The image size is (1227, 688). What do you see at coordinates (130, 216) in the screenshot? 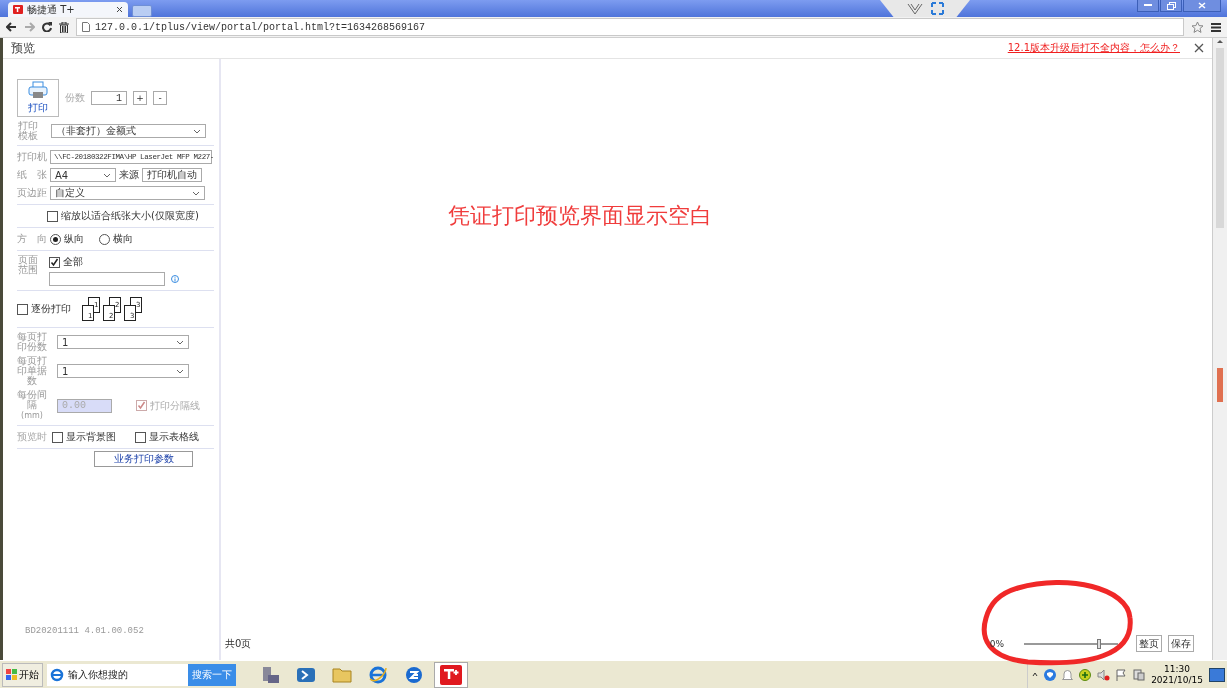
I see `checkbox-label: 缩放以适合纸张大小(仅限宽度)` at bounding box center [130, 216].